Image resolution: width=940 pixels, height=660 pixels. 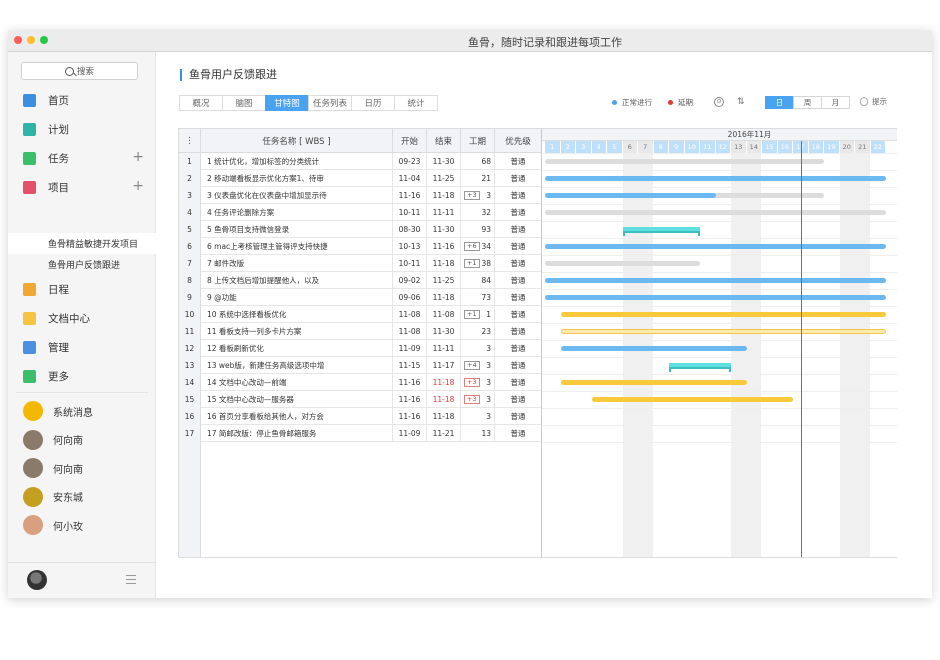 I want to click on table-row: 11 11 看板支持一列多卡片方案 11-08 11-30 23 普通, so click(x=360, y=331).